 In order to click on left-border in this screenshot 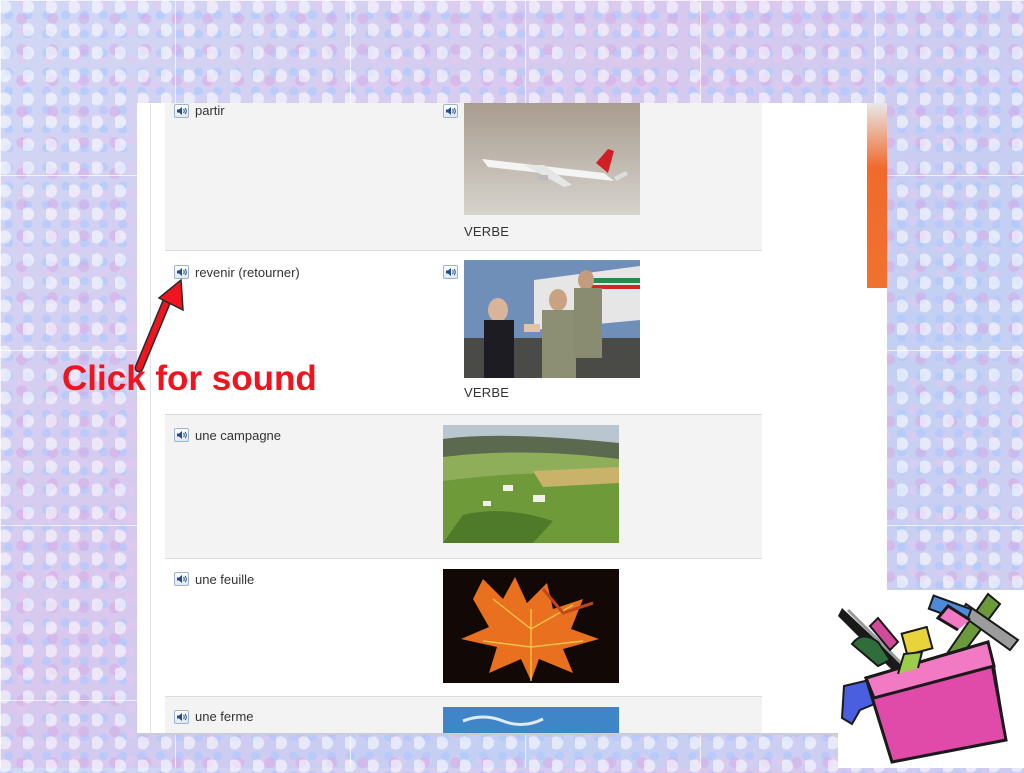, I will do `click(150, 418)`.